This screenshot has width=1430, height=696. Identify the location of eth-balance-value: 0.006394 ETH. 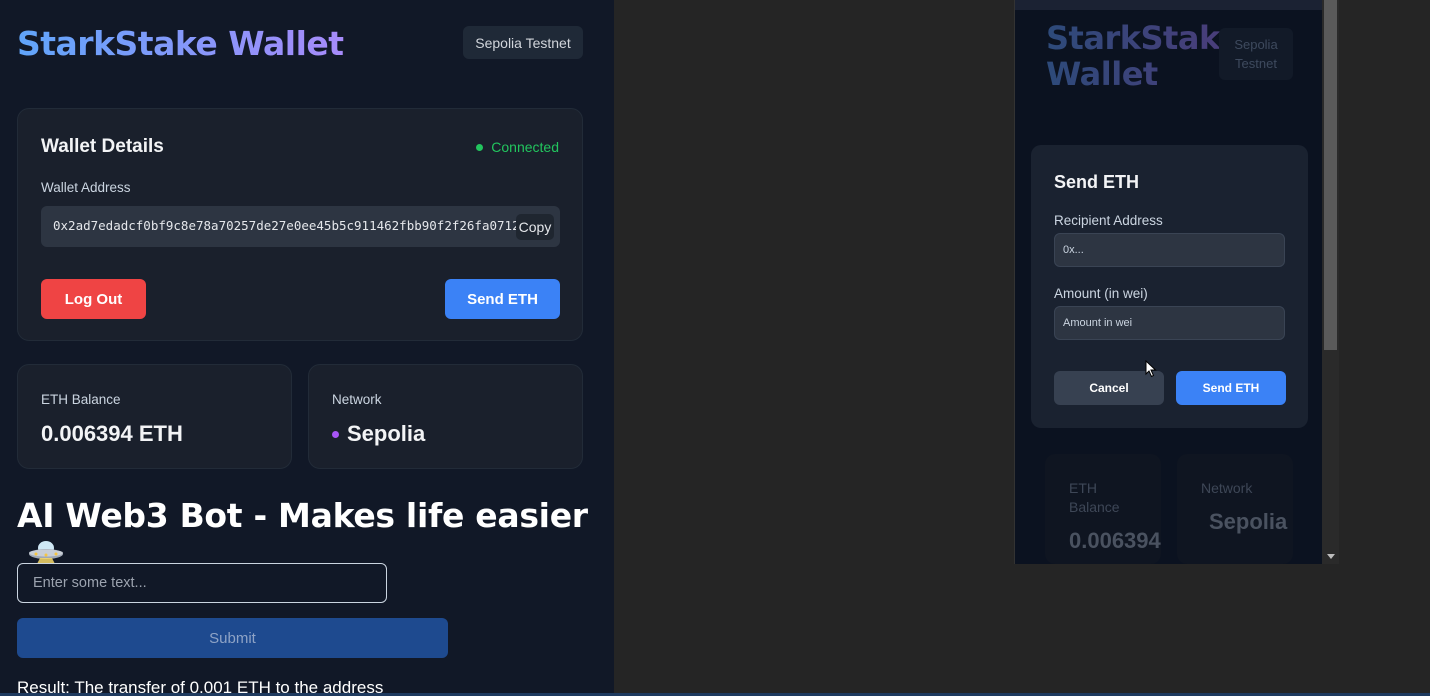
(112, 433).